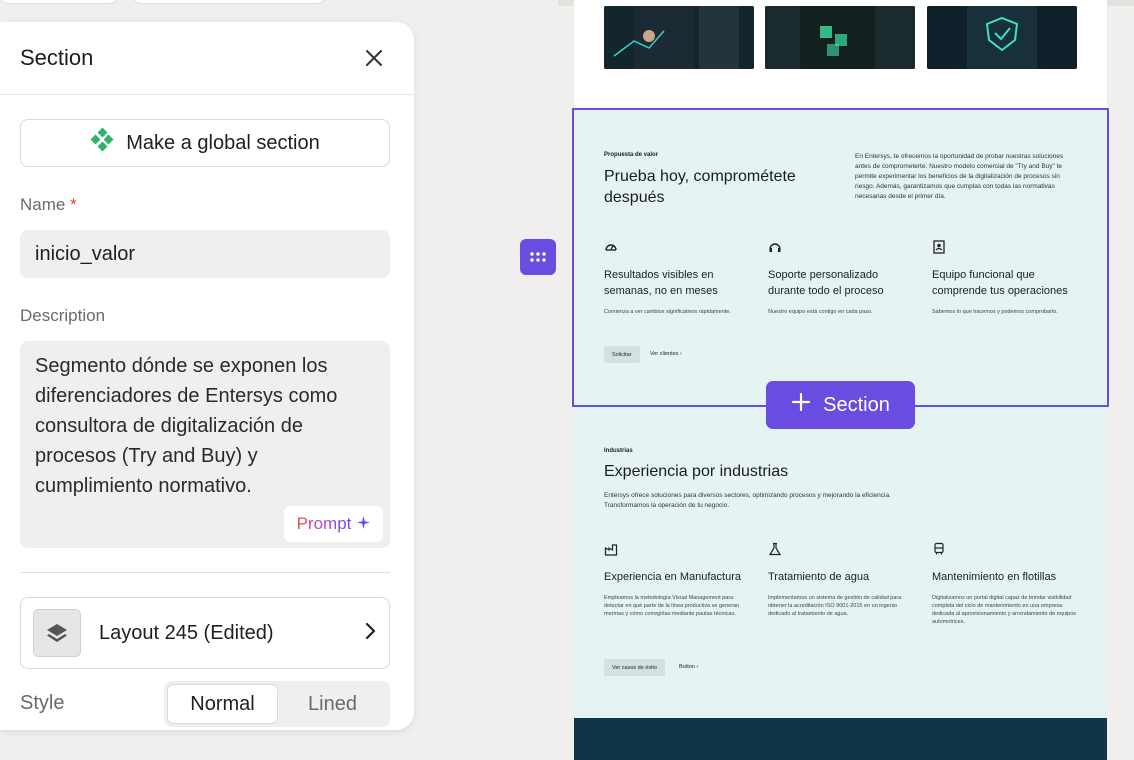  What do you see at coordinates (775, 549) in the screenshot?
I see `flask-icon` at bounding box center [775, 549].